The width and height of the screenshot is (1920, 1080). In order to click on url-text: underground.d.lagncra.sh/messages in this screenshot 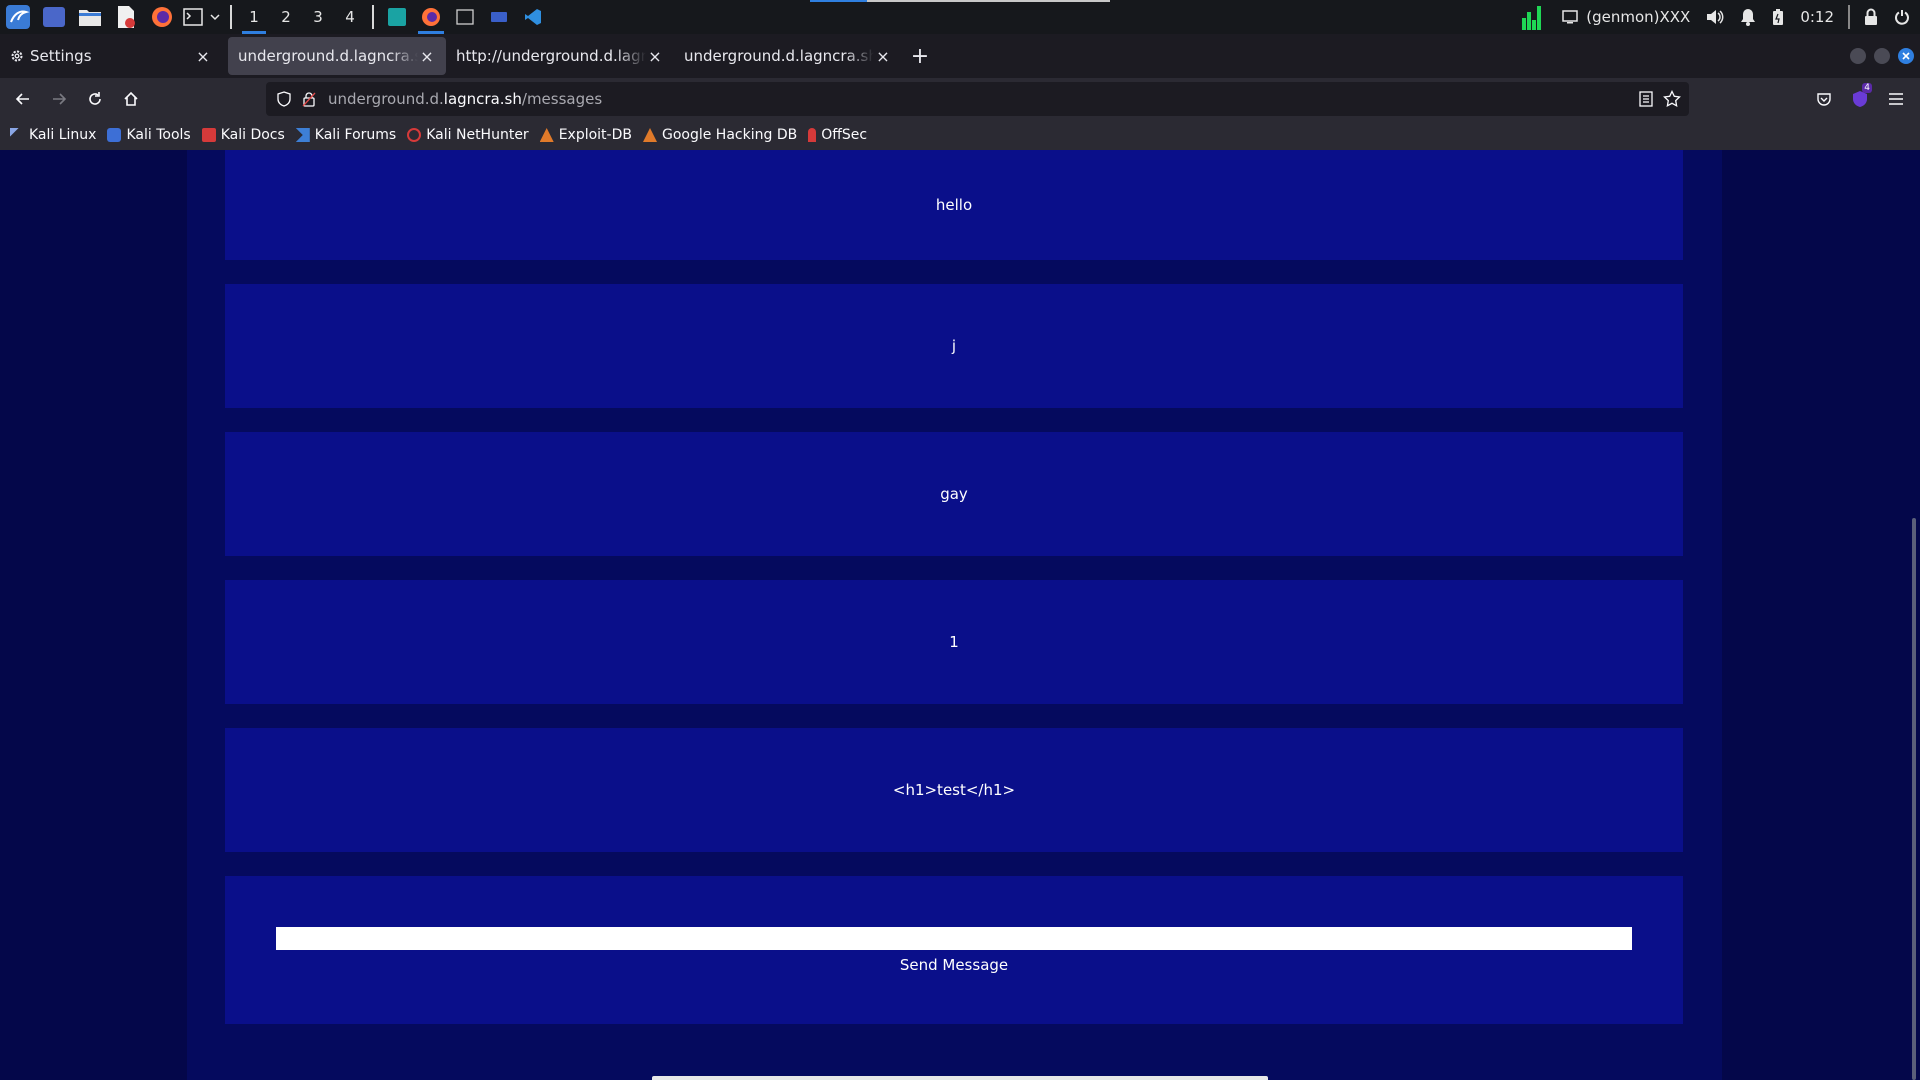, I will do `click(465, 99)`.